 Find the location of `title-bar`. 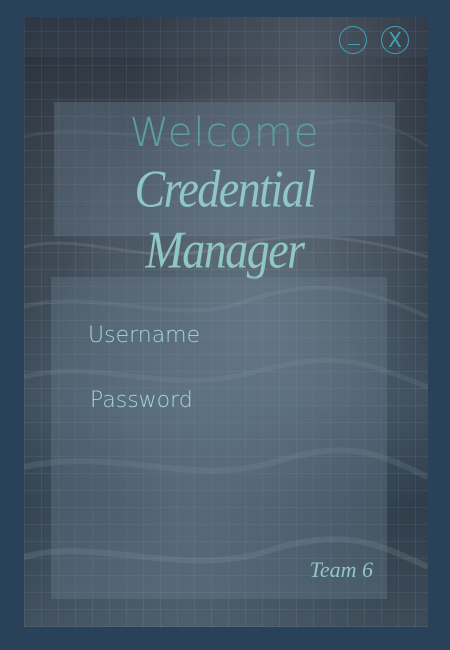

title-bar is located at coordinates (226, 37).